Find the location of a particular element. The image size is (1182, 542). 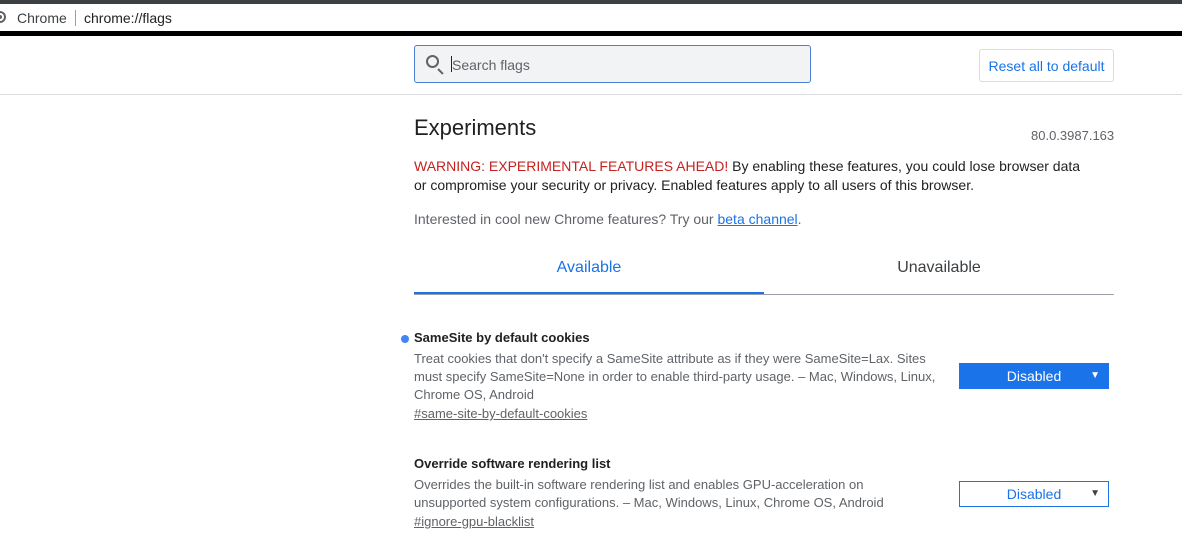

page-title: Experiments is located at coordinates (475, 127).